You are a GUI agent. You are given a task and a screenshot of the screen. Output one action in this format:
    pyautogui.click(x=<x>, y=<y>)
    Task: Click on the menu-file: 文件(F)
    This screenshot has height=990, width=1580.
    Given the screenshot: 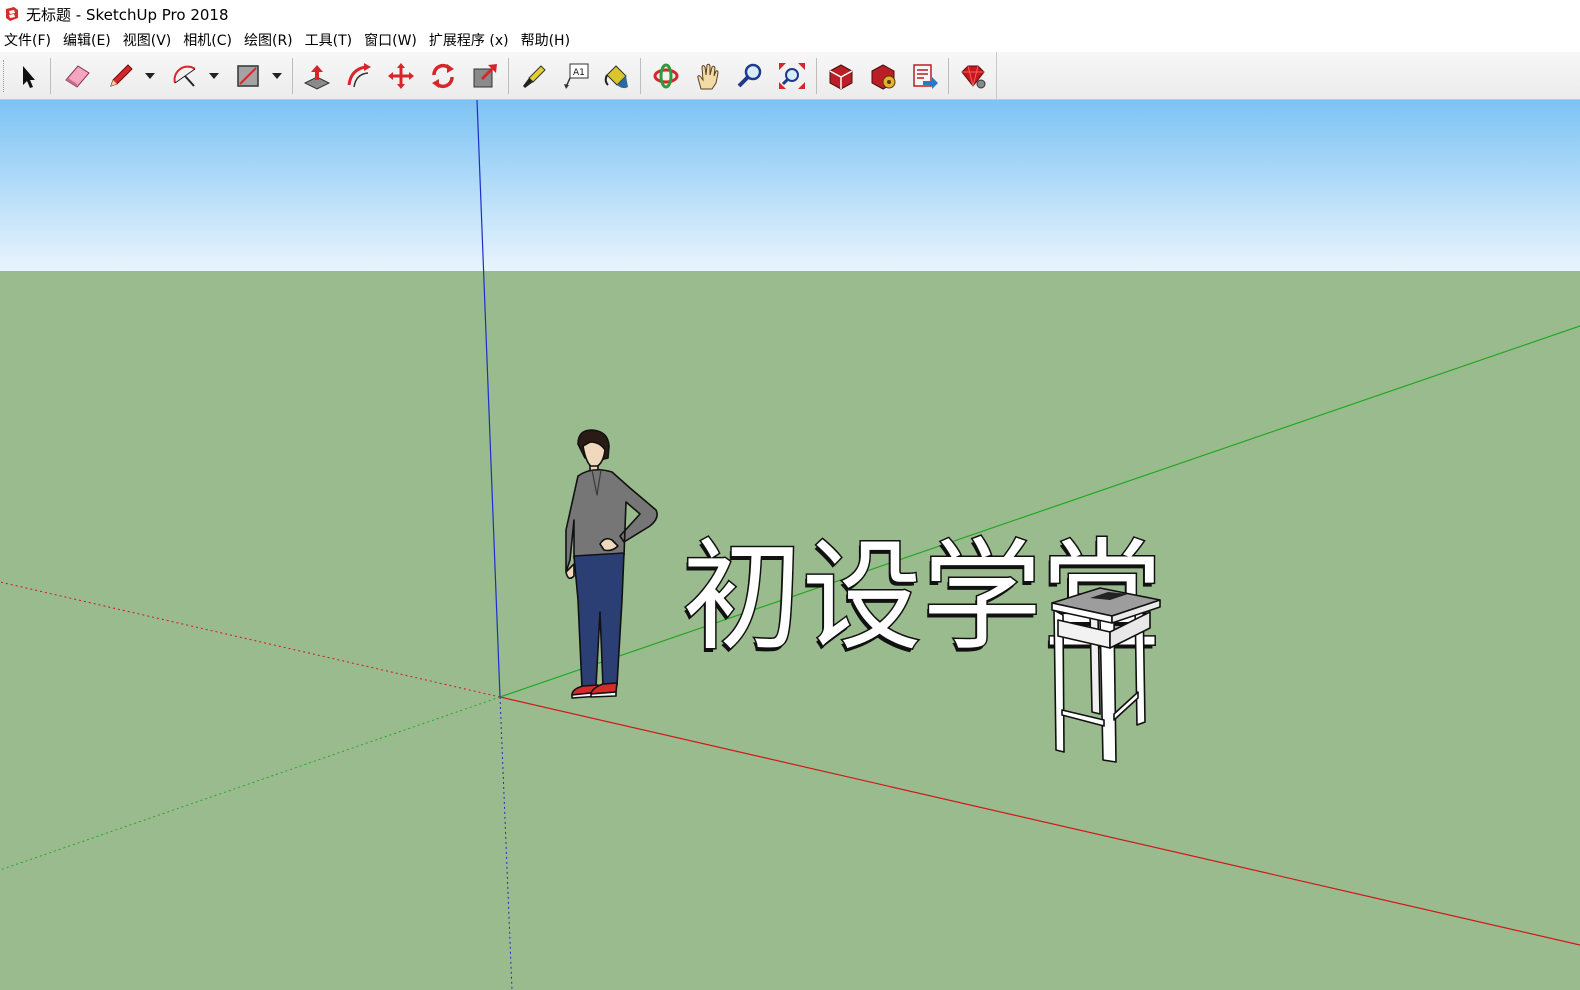 What is the action you would take?
    pyautogui.click(x=29, y=40)
    